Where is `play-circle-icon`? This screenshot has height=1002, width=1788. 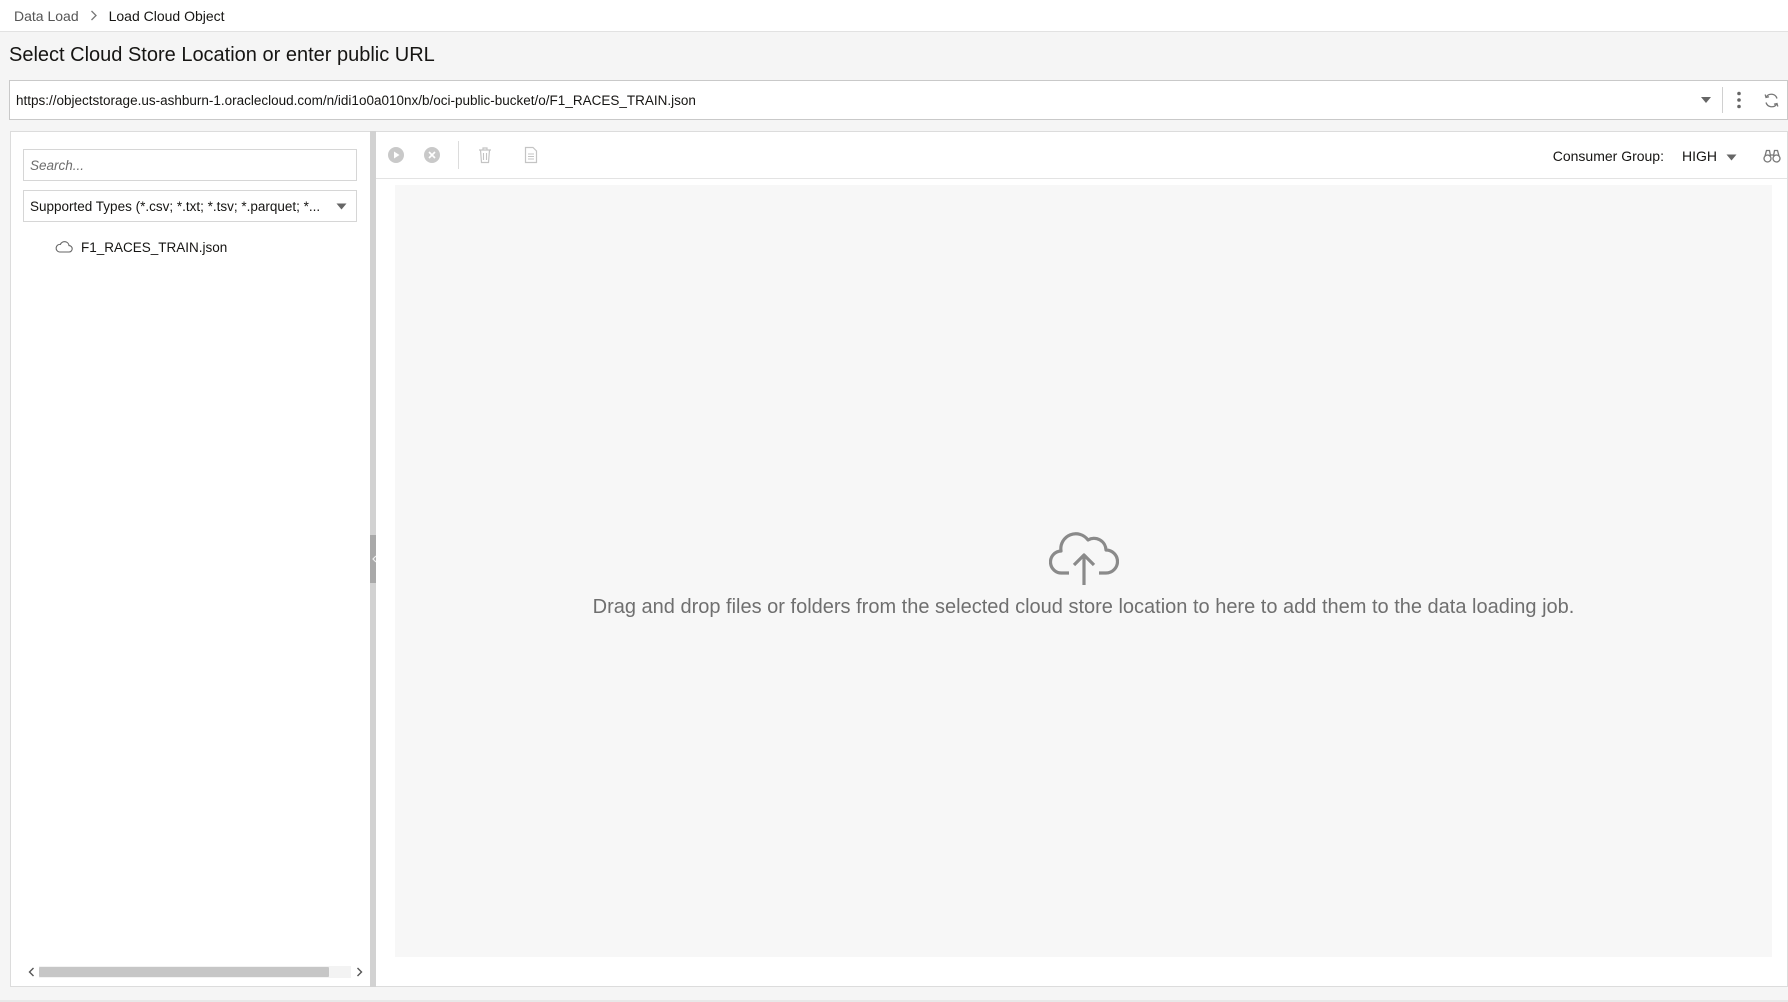
play-circle-icon is located at coordinates (396, 155).